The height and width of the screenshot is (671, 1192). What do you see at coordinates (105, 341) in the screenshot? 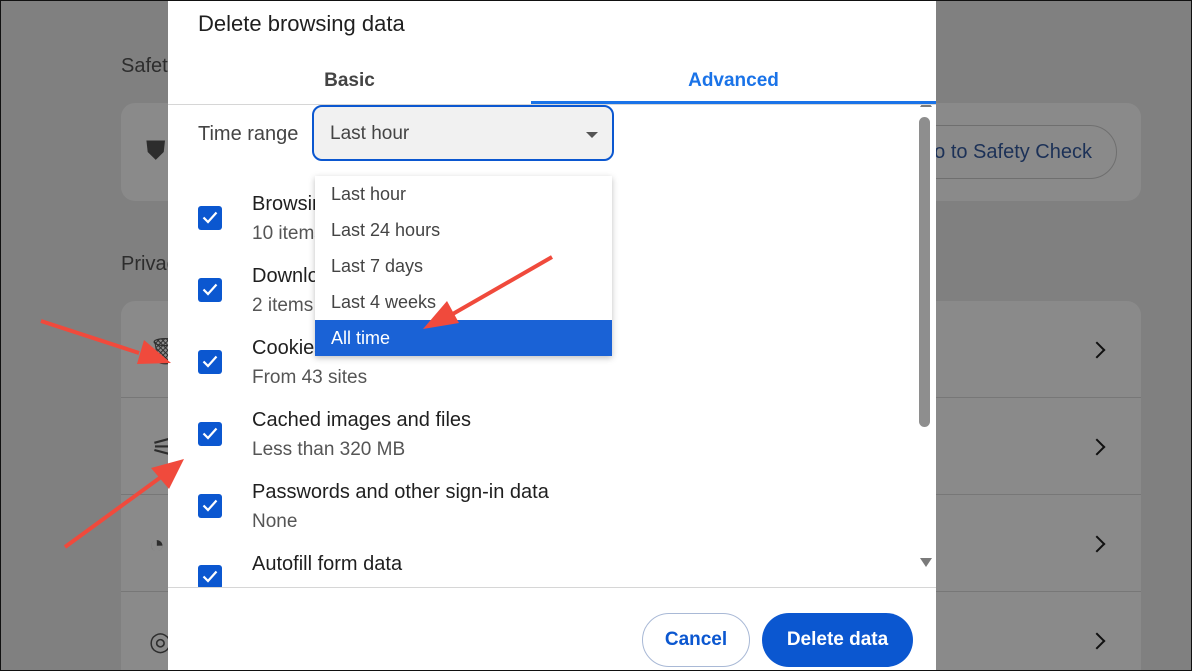
I see `annotation-arrow-to-cookies` at bounding box center [105, 341].